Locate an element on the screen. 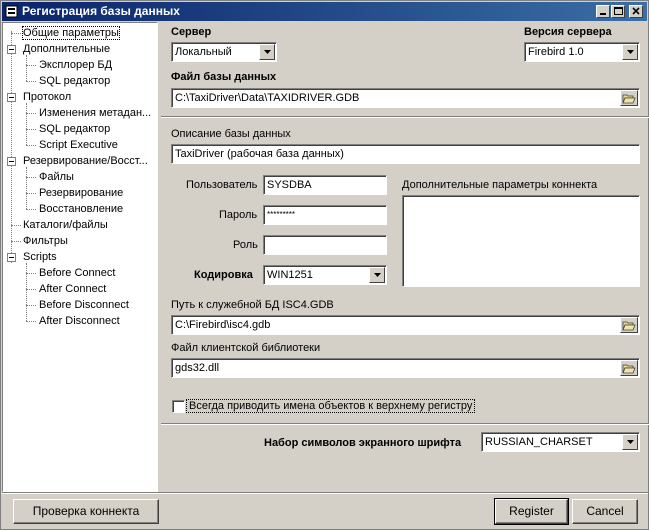  db-file-input: C:\TaxiDriver\Data\TAXIDRIVER.GDB is located at coordinates (405, 98).